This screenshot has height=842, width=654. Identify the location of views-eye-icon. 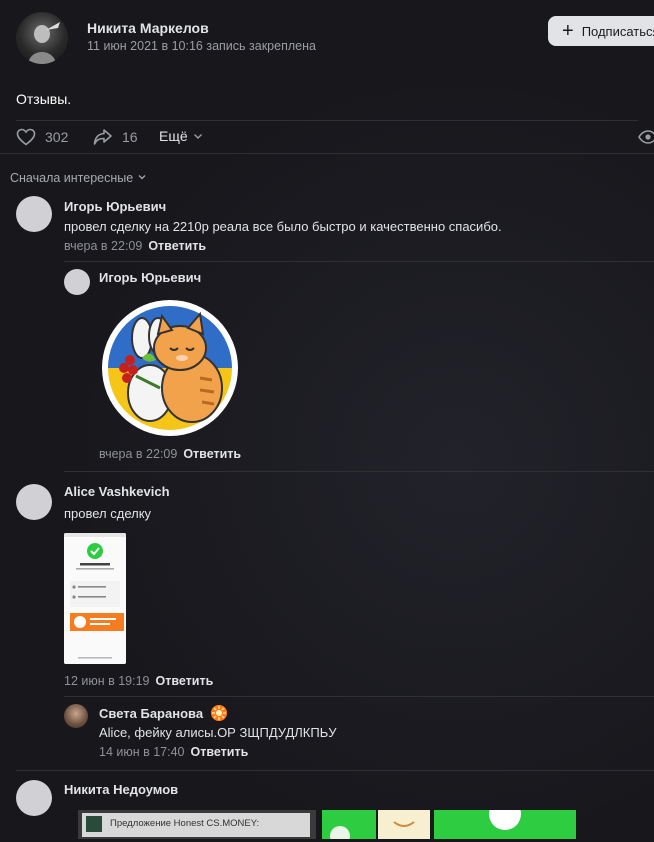
(646, 138).